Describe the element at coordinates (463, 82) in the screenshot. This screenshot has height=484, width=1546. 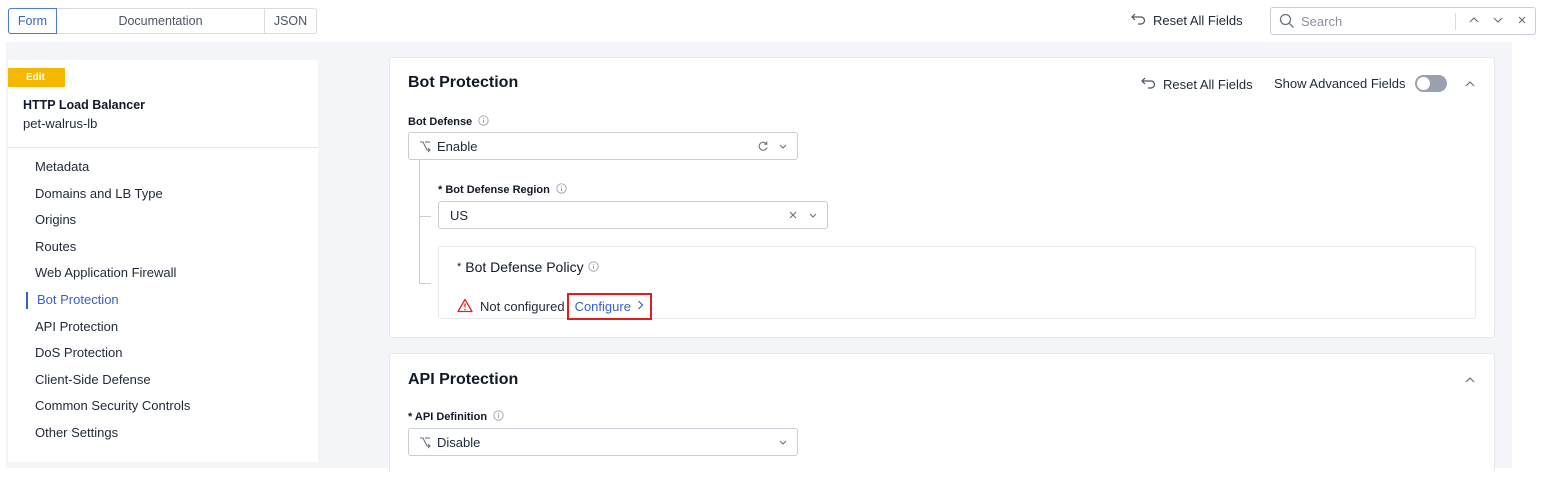
I see `bot-protection-title: Bot Protection` at that location.